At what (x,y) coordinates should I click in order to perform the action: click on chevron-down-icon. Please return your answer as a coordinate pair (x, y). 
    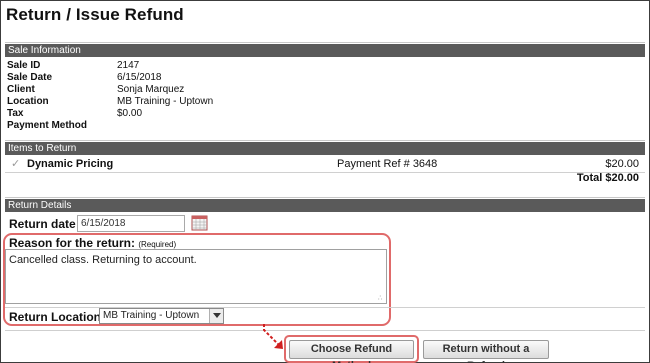
    Looking at the image, I should click on (216, 316).